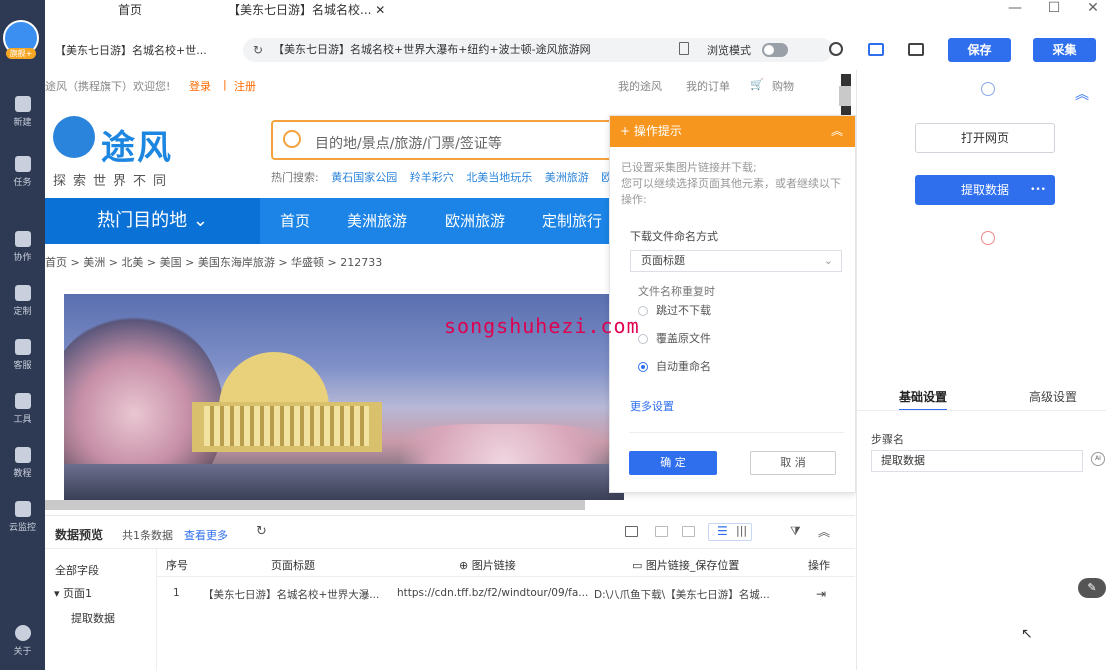 The image size is (1106, 671). I want to click on view-more-link: 查看更多, so click(206, 535).